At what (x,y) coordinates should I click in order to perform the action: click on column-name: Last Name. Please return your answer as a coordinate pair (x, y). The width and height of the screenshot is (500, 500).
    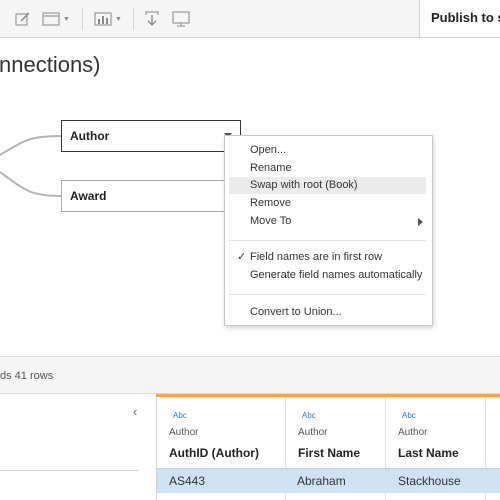
    Looking at the image, I should click on (428, 453).